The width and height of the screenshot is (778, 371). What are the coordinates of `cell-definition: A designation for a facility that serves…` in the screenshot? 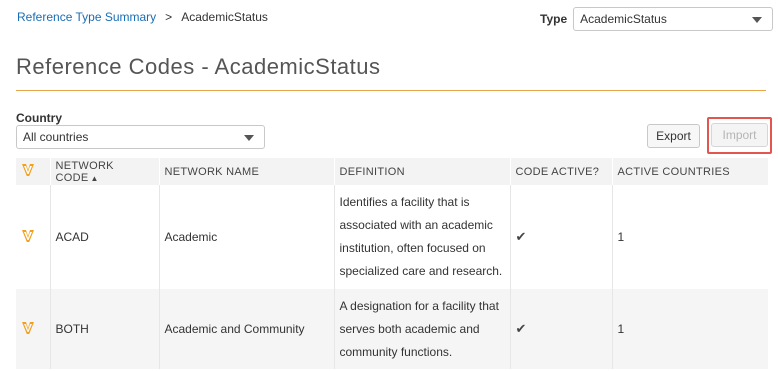 It's located at (421, 329).